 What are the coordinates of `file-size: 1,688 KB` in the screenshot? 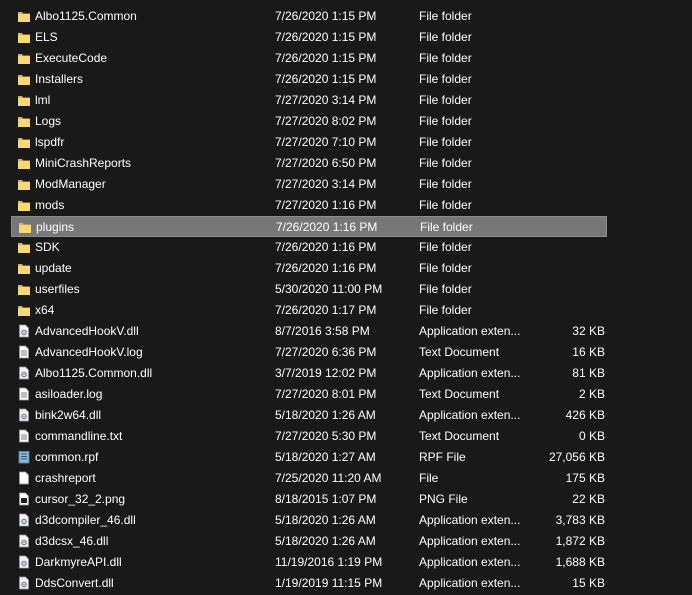 It's located at (580, 562).